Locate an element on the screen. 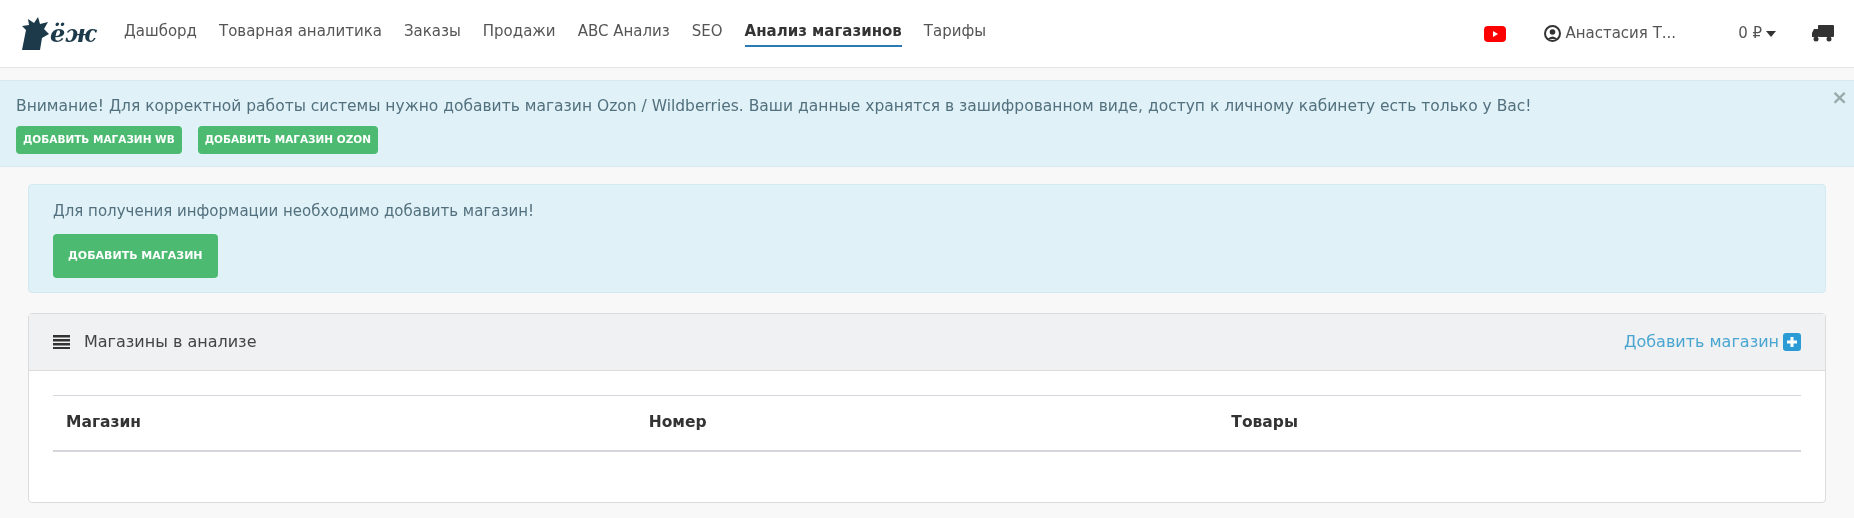  nav-link: ABC Анализ is located at coordinates (623, 33).